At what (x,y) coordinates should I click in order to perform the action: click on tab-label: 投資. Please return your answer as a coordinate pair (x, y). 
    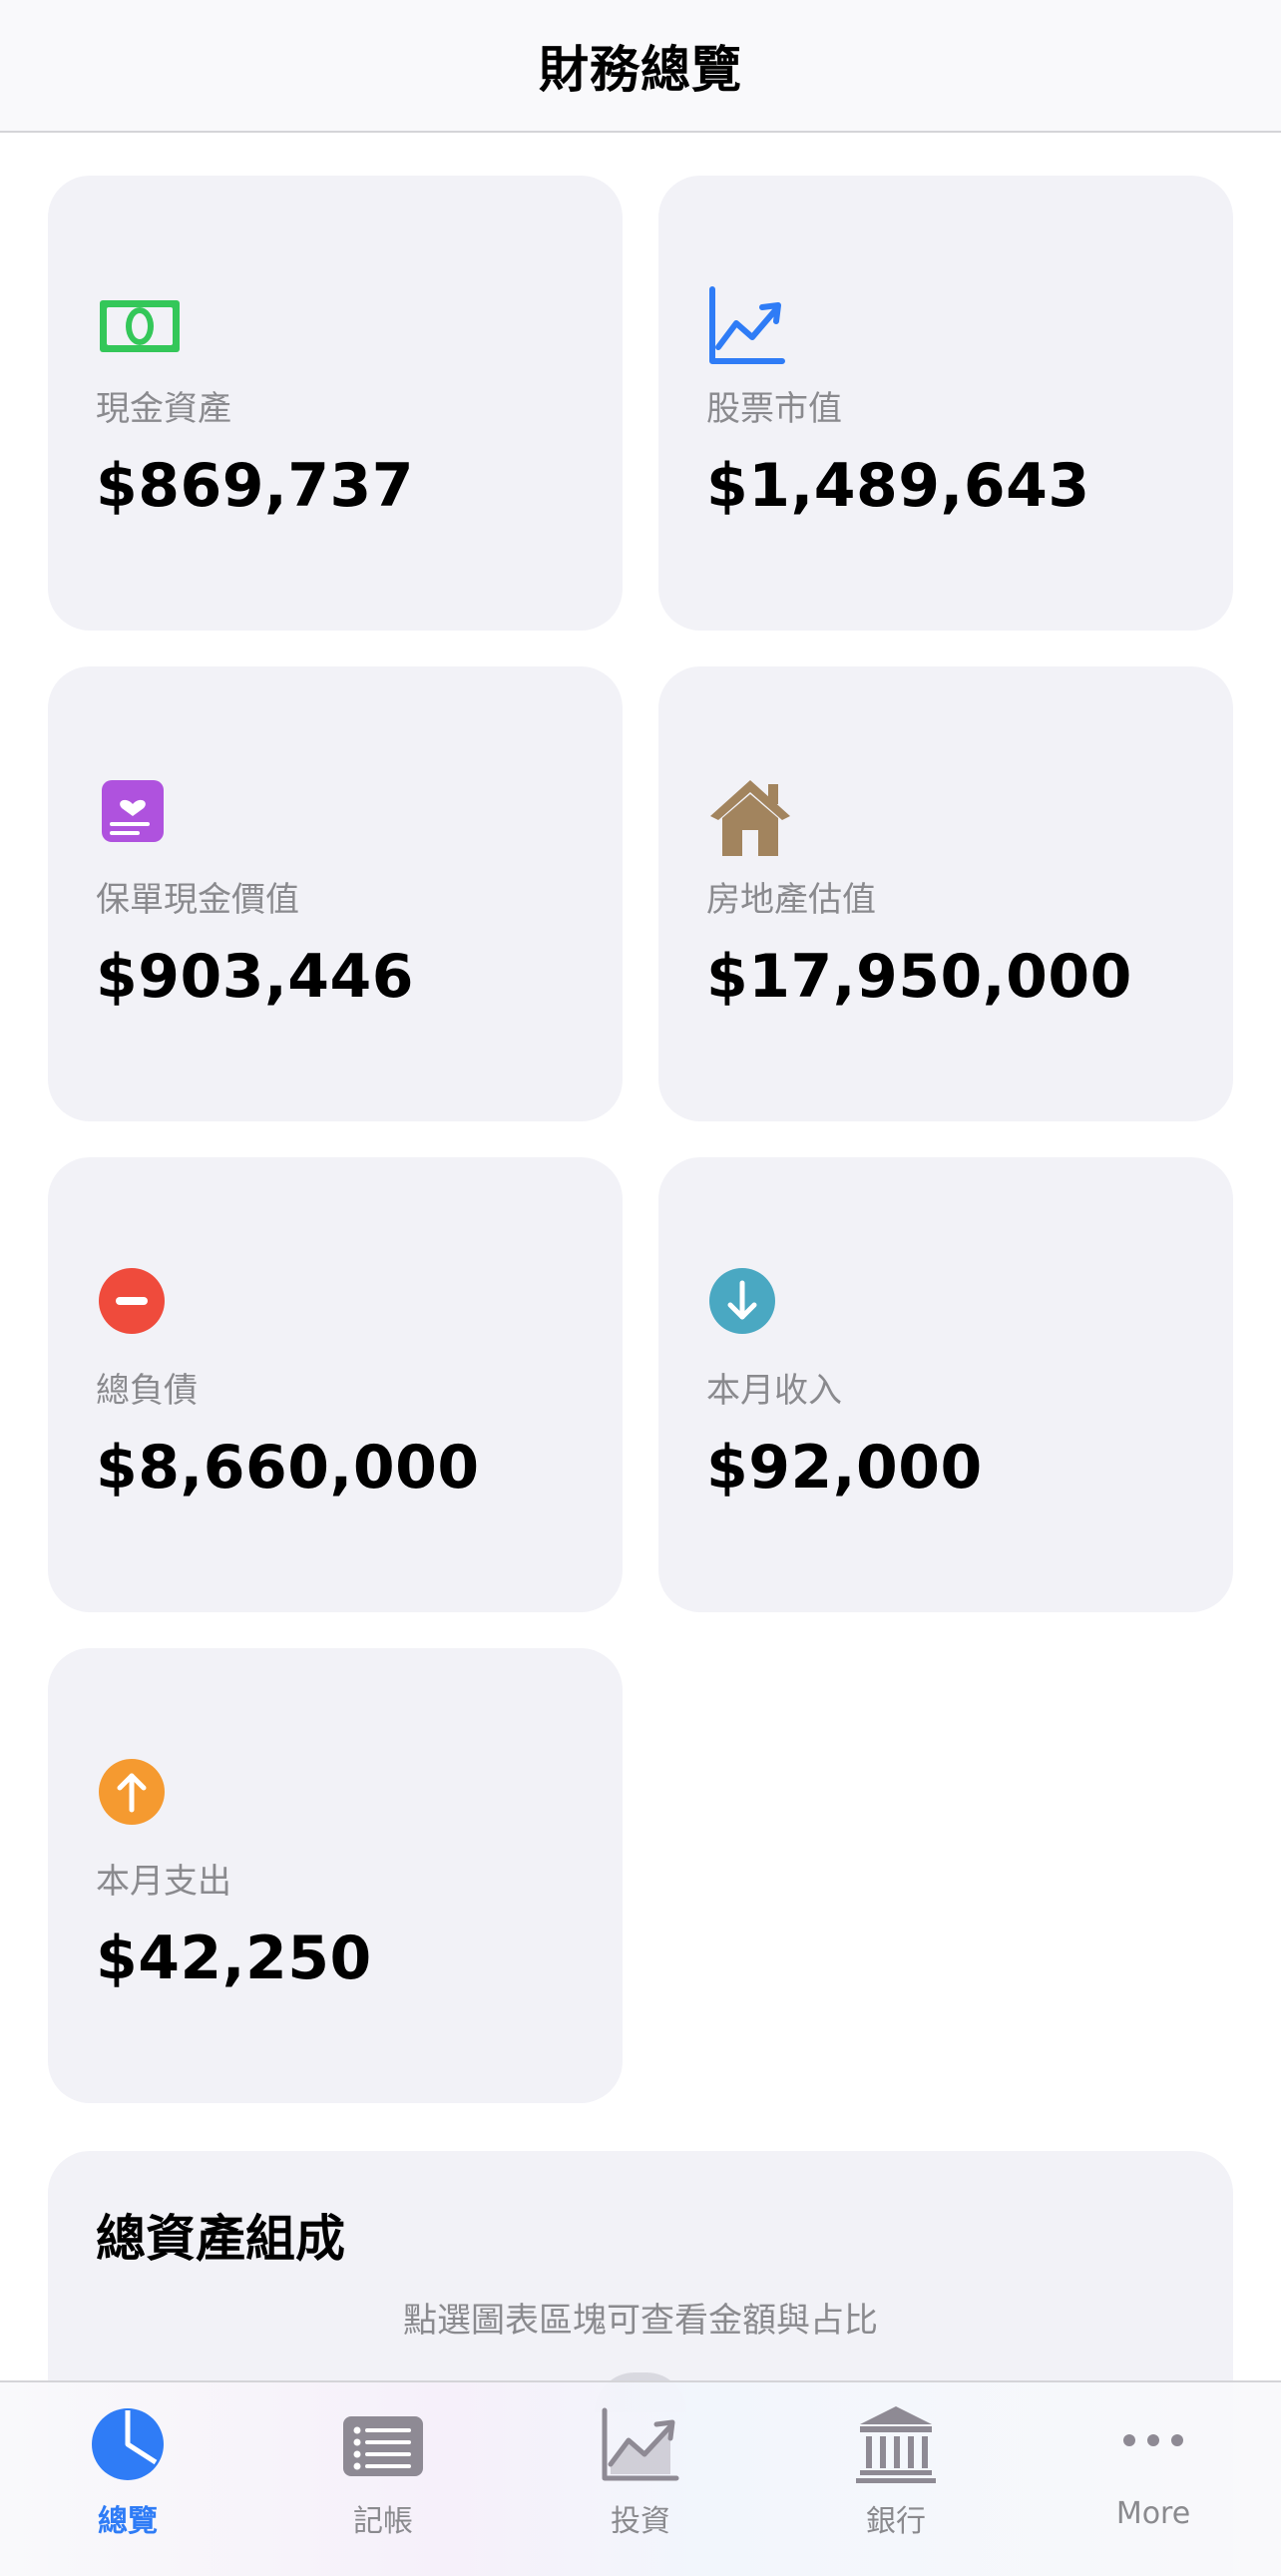
    Looking at the image, I should click on (640, 2521).